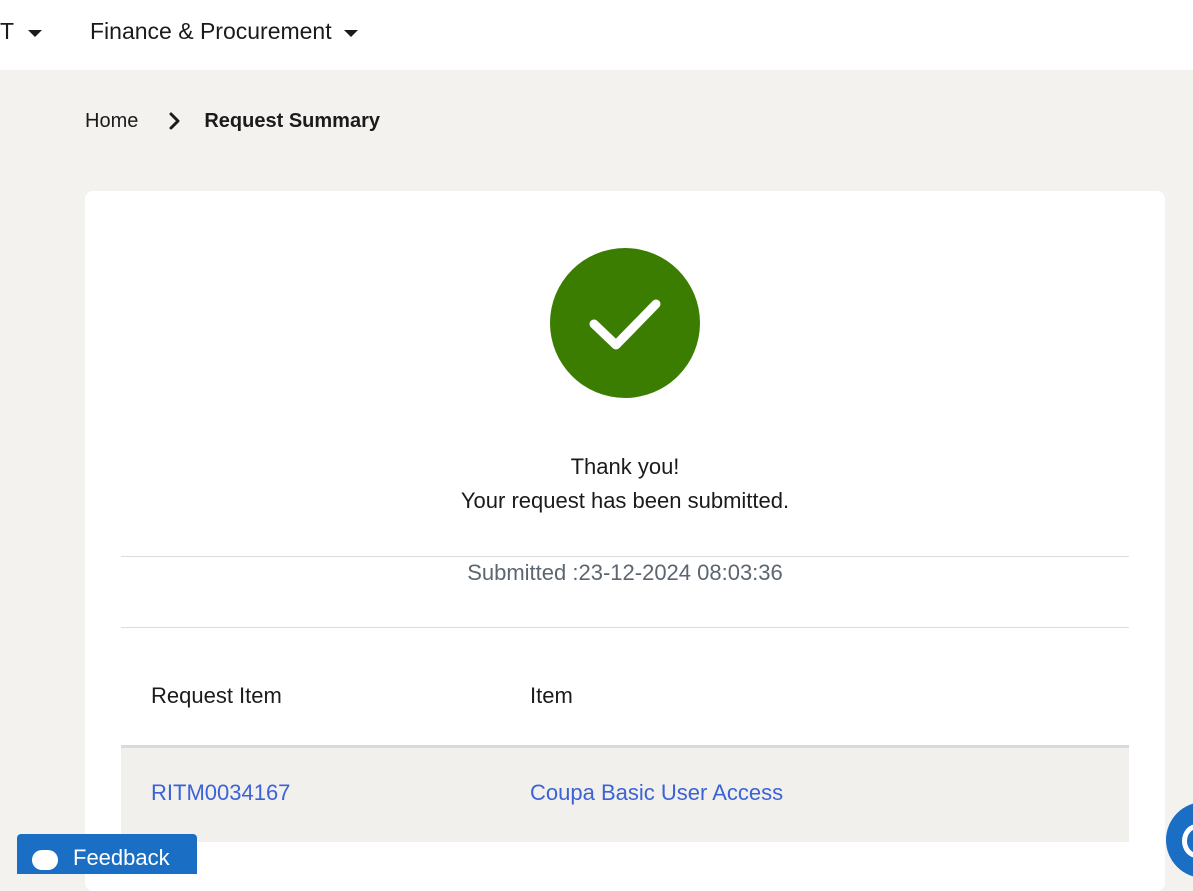  I want to click on nav-item-finance-procurement: Finance & Procurement, so click(224, 31).